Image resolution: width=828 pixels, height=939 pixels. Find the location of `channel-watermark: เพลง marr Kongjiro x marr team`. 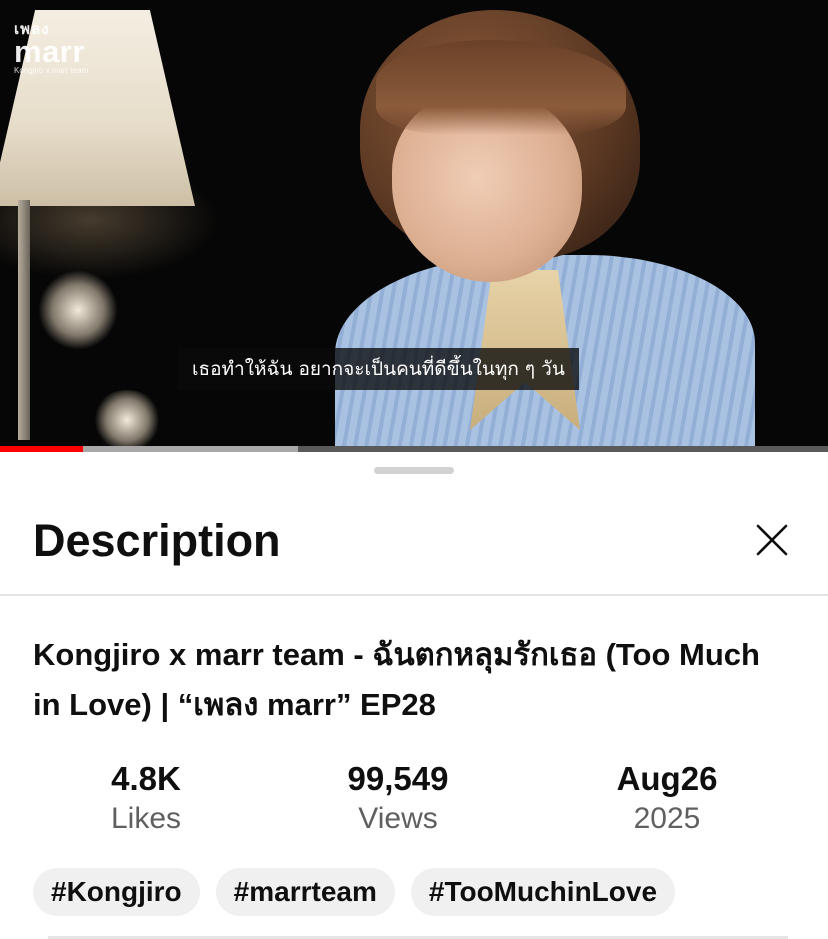

channel-watermark: เพลง marr Kongjiro x marr team is located at coordinates (51, 49).